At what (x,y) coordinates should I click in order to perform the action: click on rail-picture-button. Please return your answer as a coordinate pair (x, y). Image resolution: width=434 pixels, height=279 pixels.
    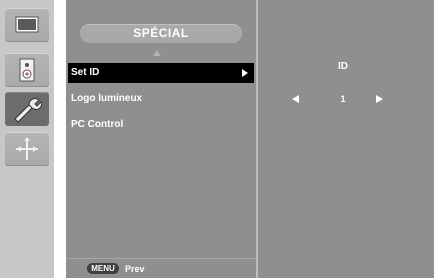
    Looking at the image, I should click on (27, 25).